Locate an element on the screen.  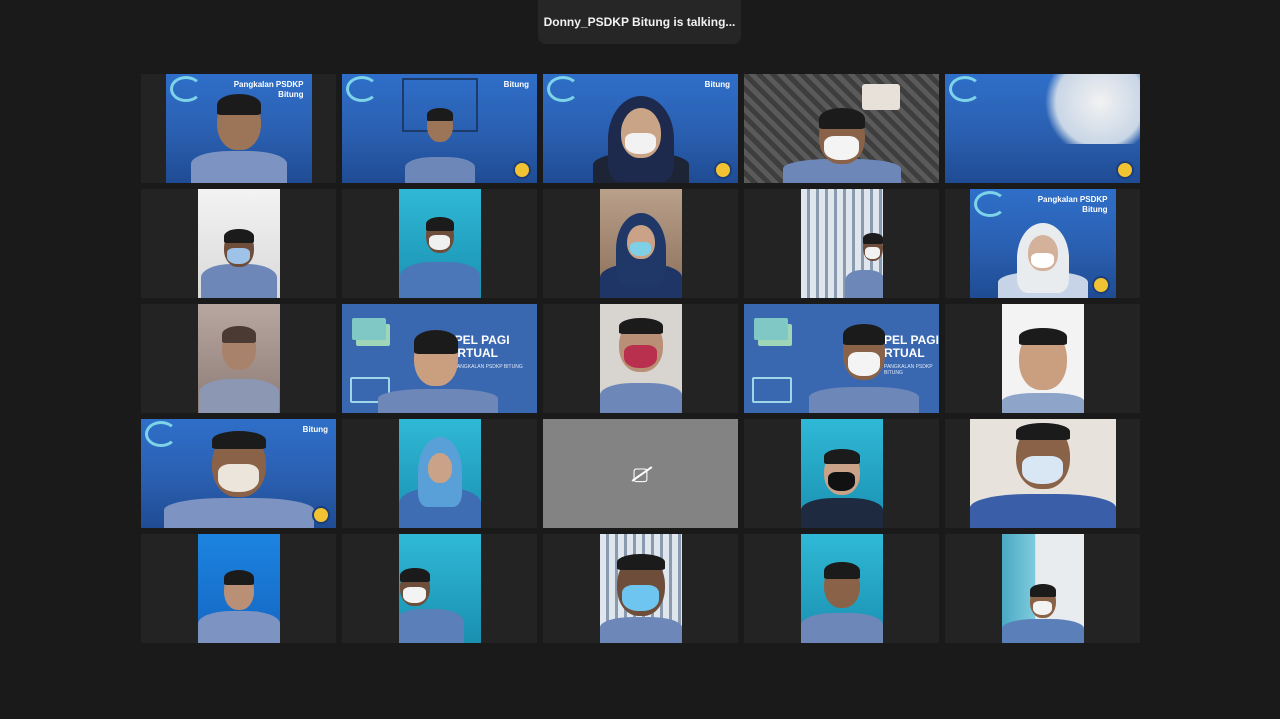
apel-subtitle: PANGKALAN PSDKP BITUNG is located at coordinates (908, 370).